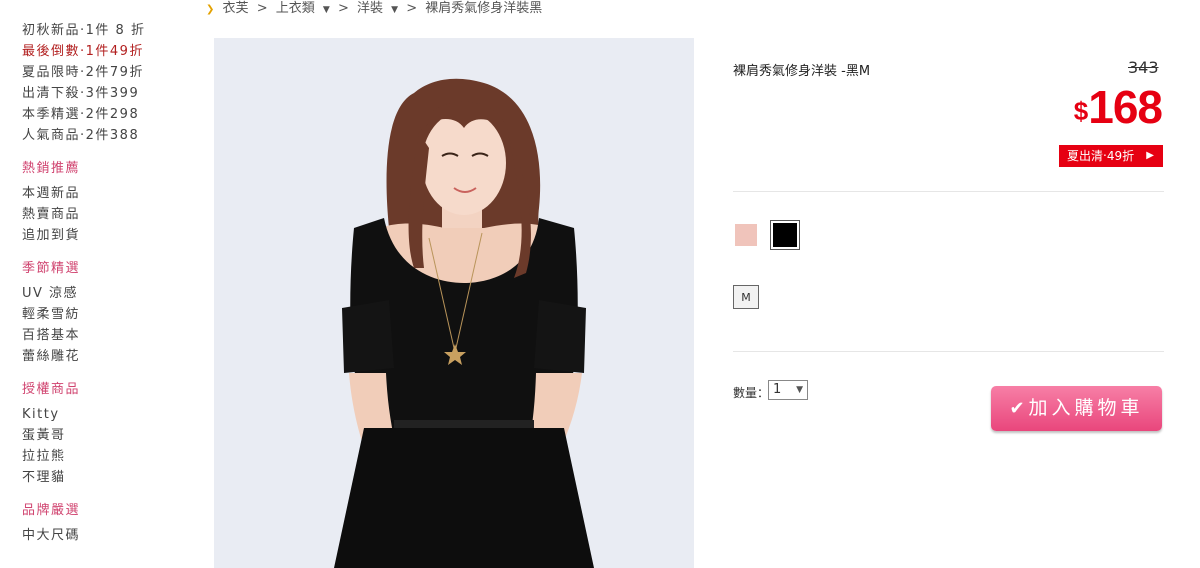 This screenshot has height=568, width=1200. Describe the element at coordinates (107, 435) in the screenshot. I see `sidebar-item: 蛋黃哥` at that location.